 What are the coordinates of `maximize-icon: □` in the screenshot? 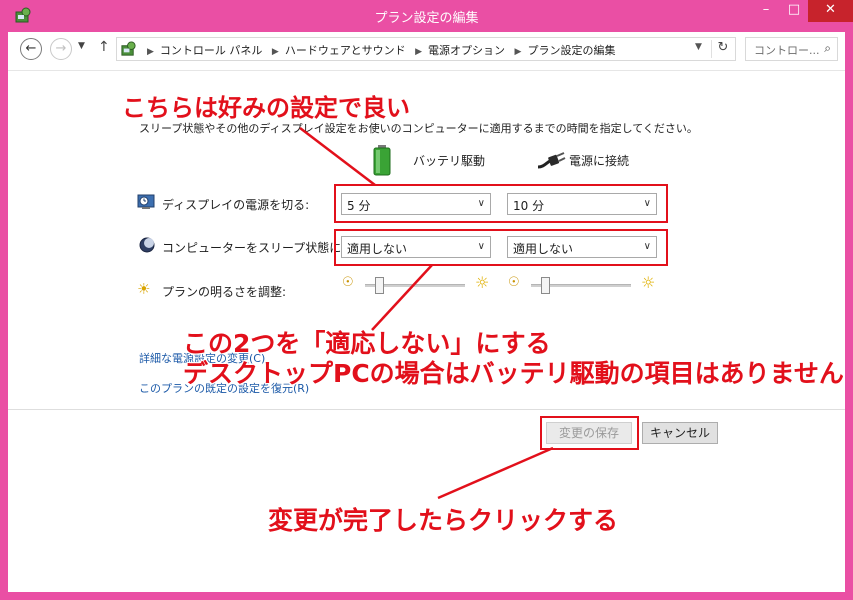 It's located at (794, 9).